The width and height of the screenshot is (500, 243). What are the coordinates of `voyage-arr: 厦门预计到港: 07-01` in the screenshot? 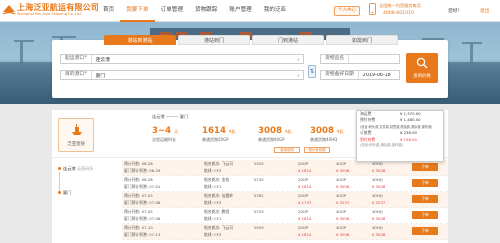 It's located at (142, 186).